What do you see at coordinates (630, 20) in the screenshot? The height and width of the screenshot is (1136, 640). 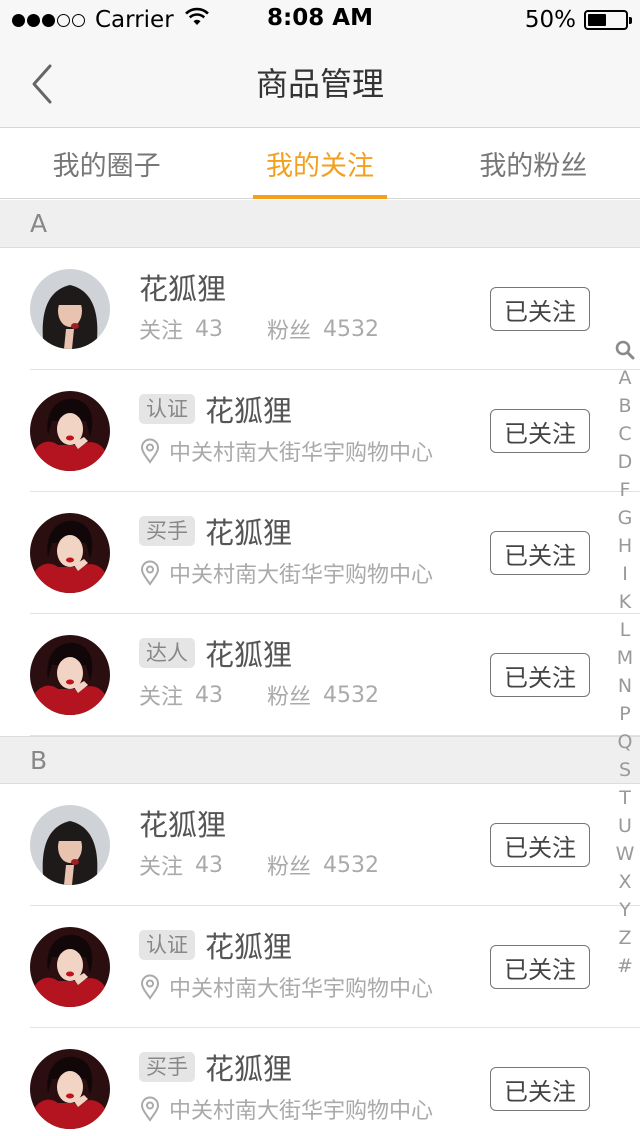 I see `battery-cap` at bounding box center [630, 20].